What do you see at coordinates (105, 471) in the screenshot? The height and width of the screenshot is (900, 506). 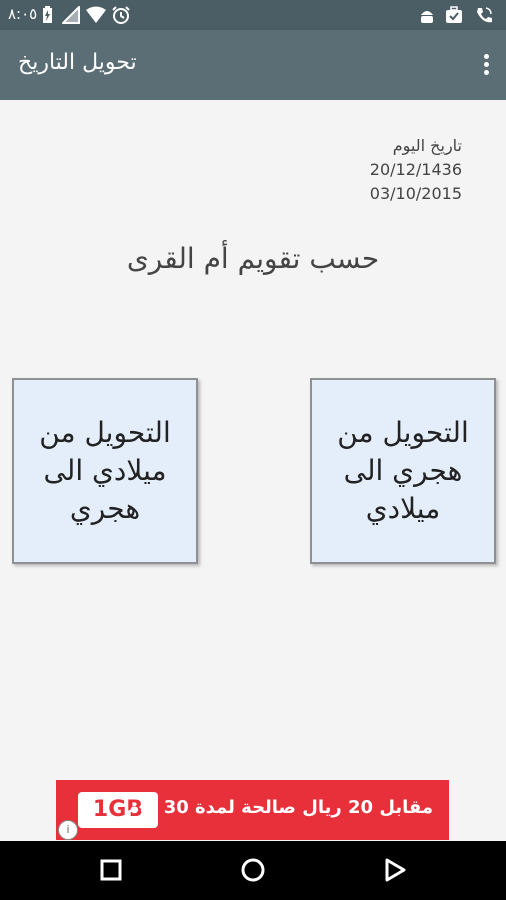 I see `greg-to-hijri-button: التحويل من ميلادي الى هجري` at bounding box center [105, 471].